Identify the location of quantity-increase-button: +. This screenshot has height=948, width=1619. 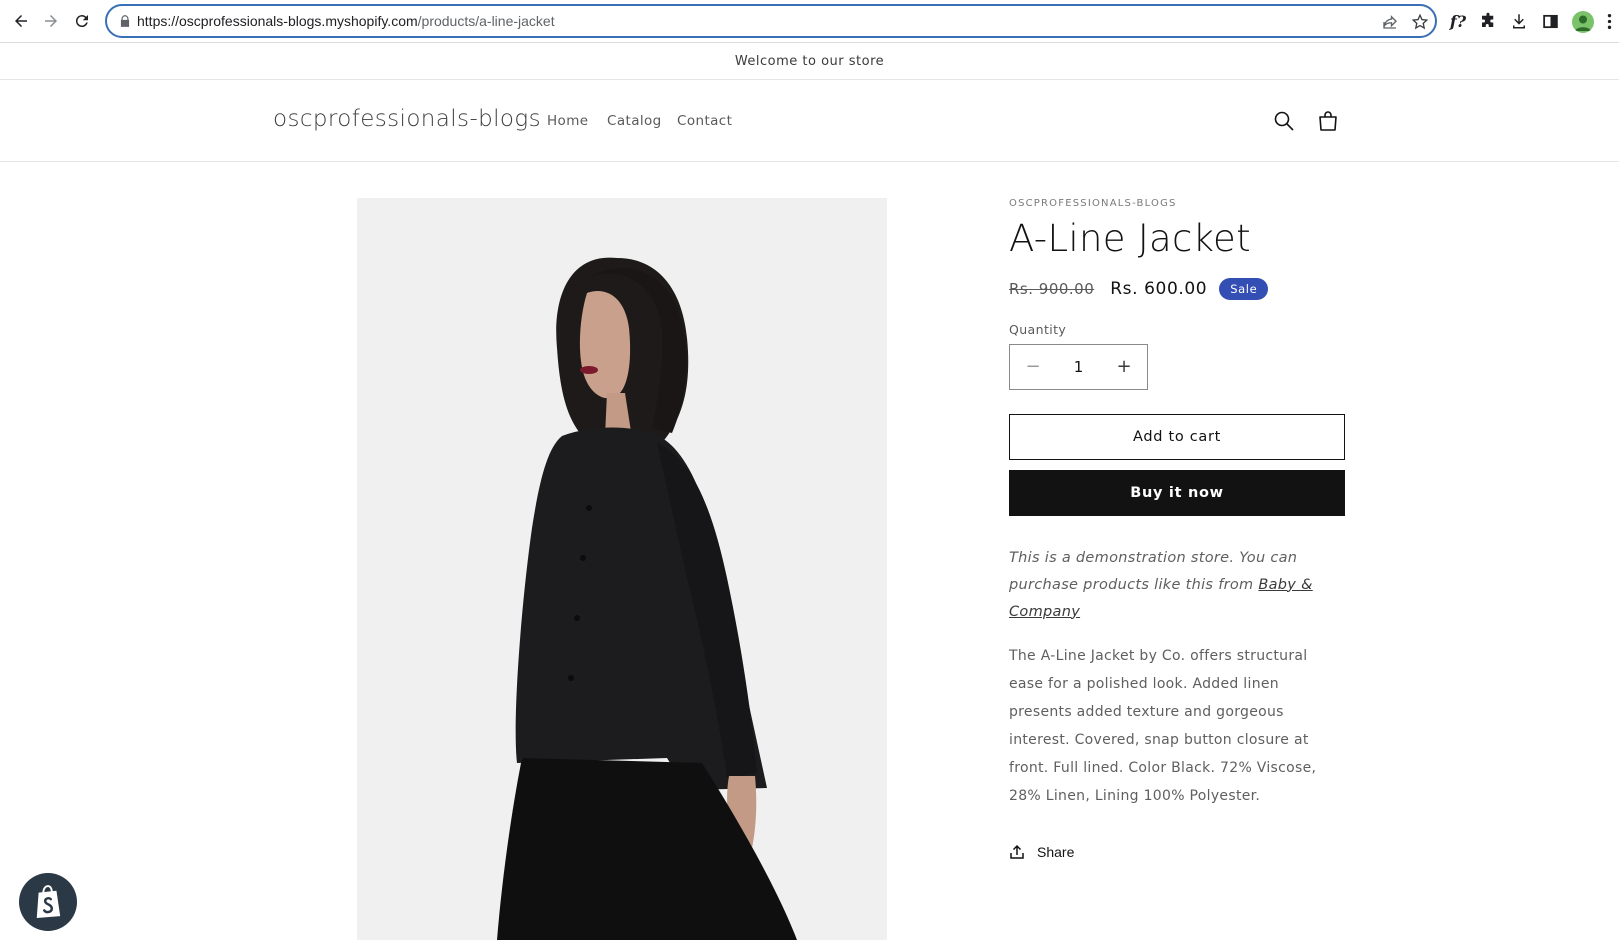
(1124, 367).